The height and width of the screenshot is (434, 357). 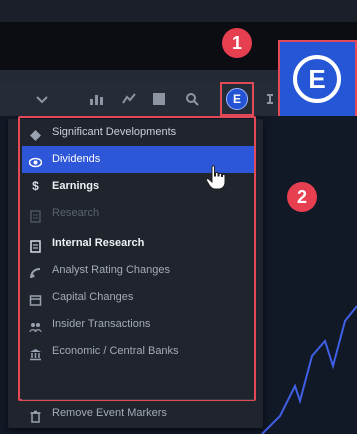 What do you see at coordinates (35, 186) in the screenshot?
I see `dollar-icon: $` at bounding box center [35, 186].